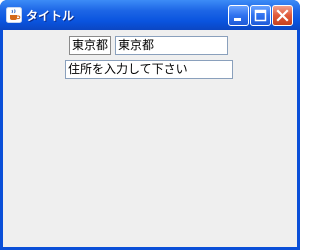 The width and height of the screenshot is (320, 250). I want to click on window-title: タイトル, so click(50, 16).